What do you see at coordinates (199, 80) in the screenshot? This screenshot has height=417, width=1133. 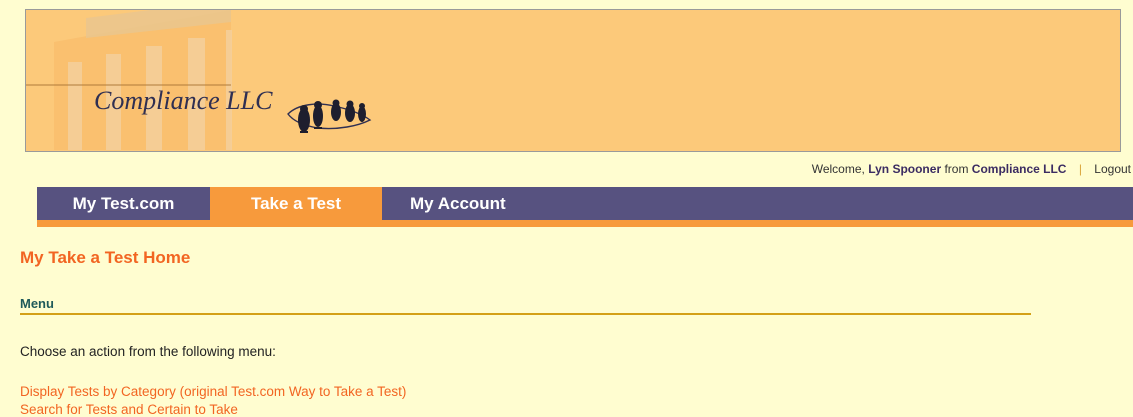 I see `columns-illustration` at bounding box center [199, 80].